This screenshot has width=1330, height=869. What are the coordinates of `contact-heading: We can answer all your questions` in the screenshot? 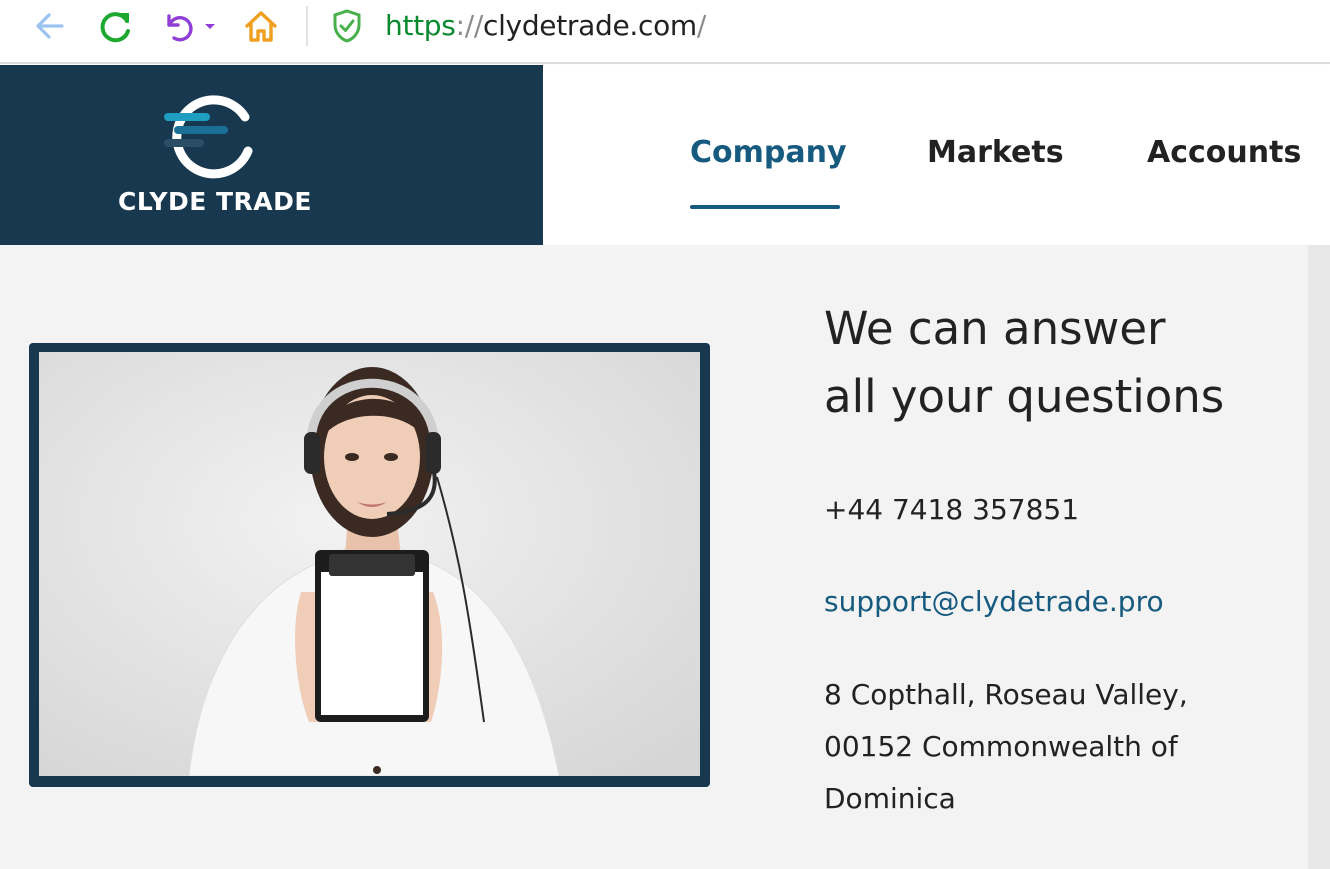 It's located at (1054, 363).